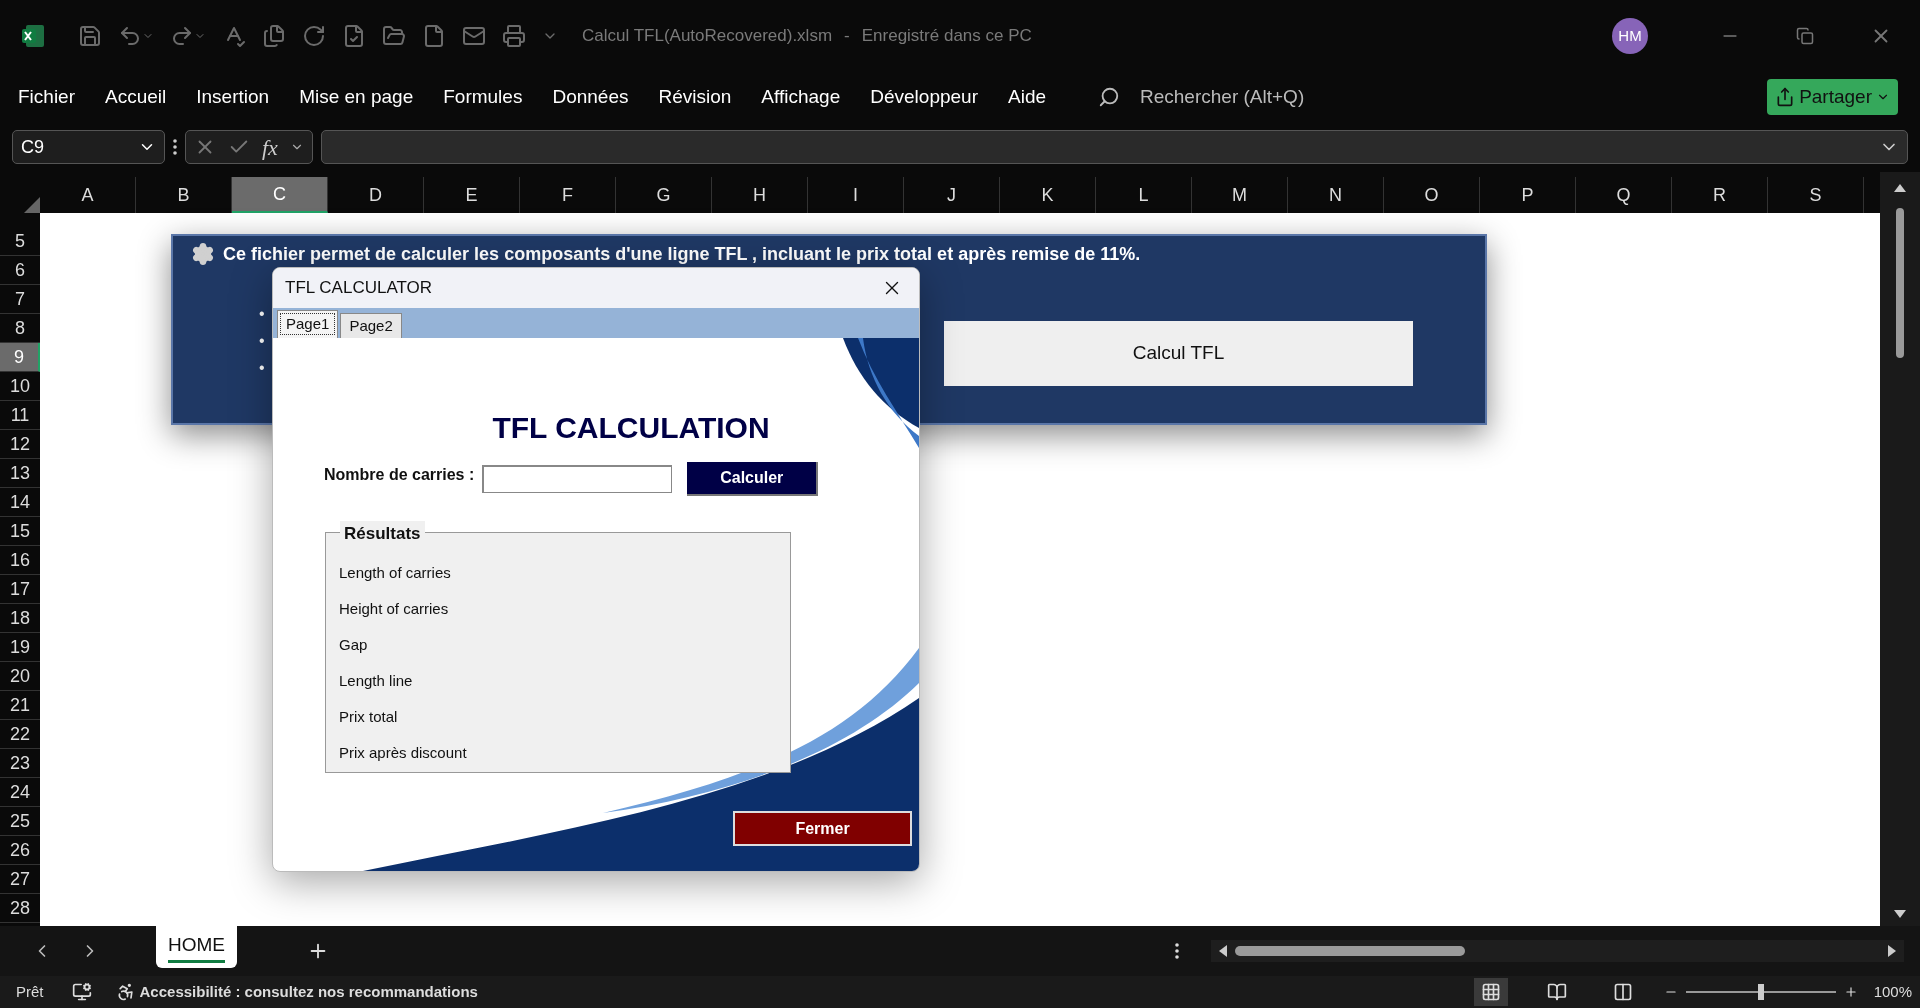 This screenshot has height=1008, width=1920. Describe the element at coordinates (88, 147) in the screenshot. I see `name-box: C9` at that location.